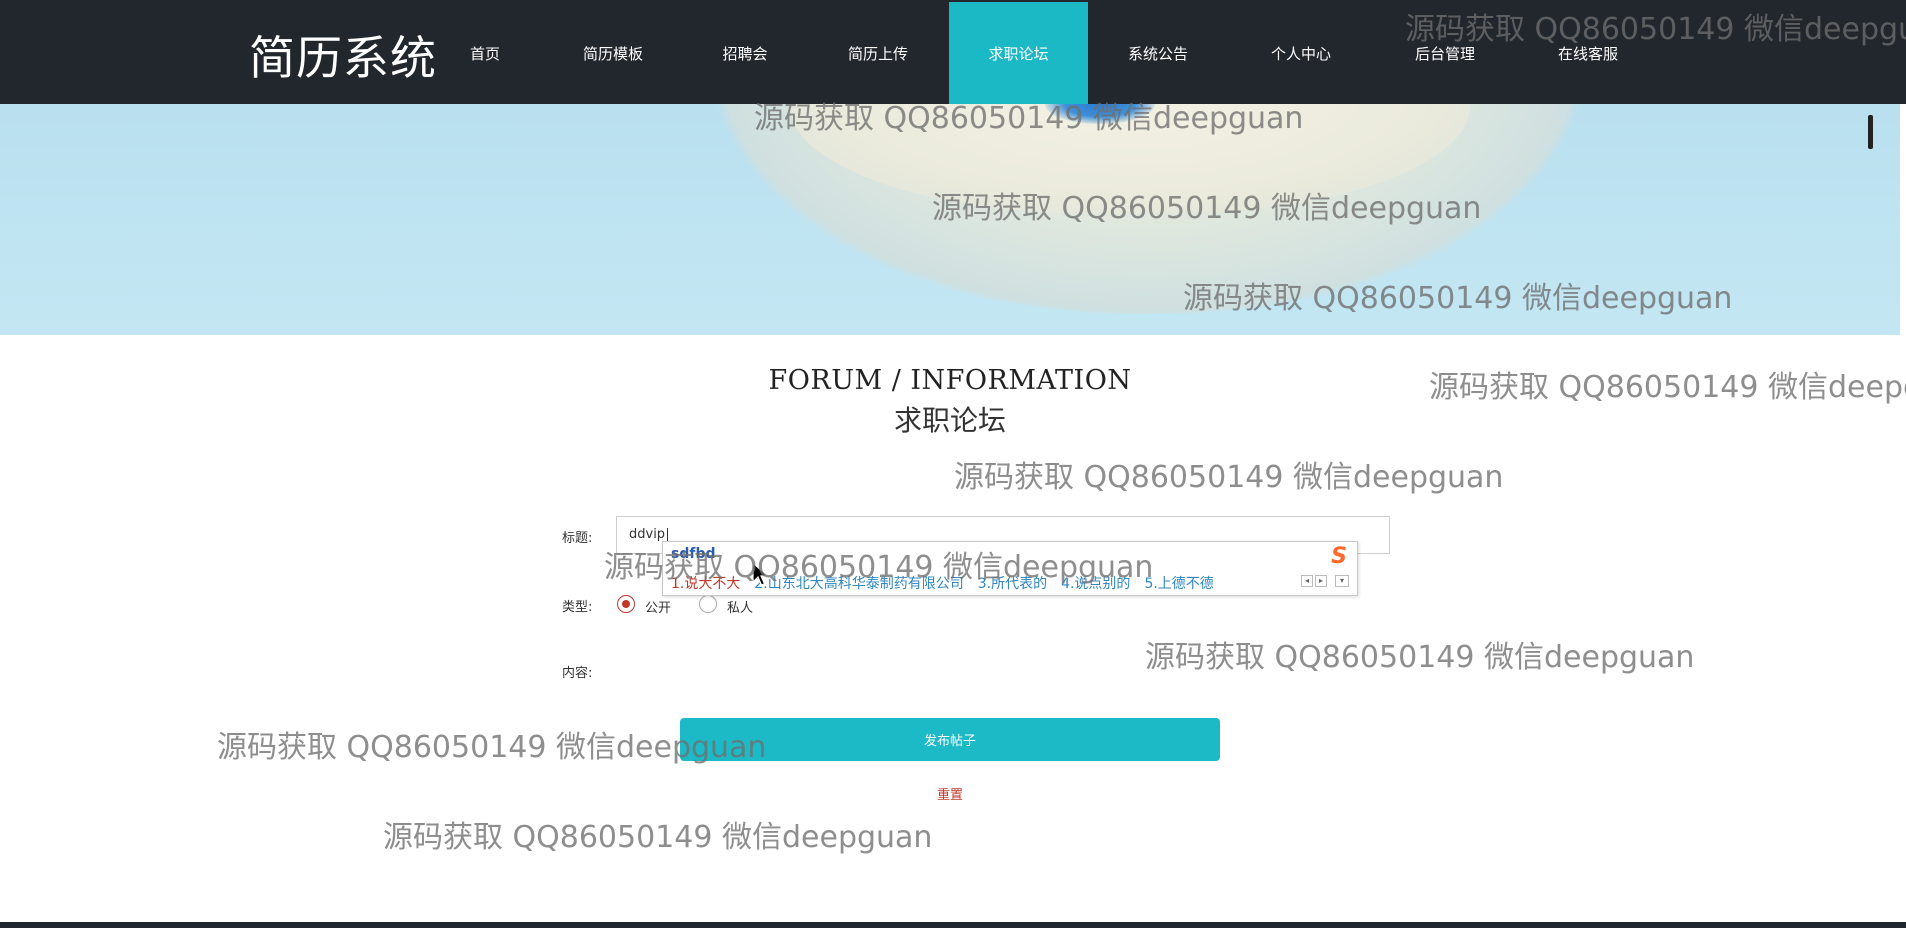  I want to click on ime-next-icon: ▸, so click(1321, 581).